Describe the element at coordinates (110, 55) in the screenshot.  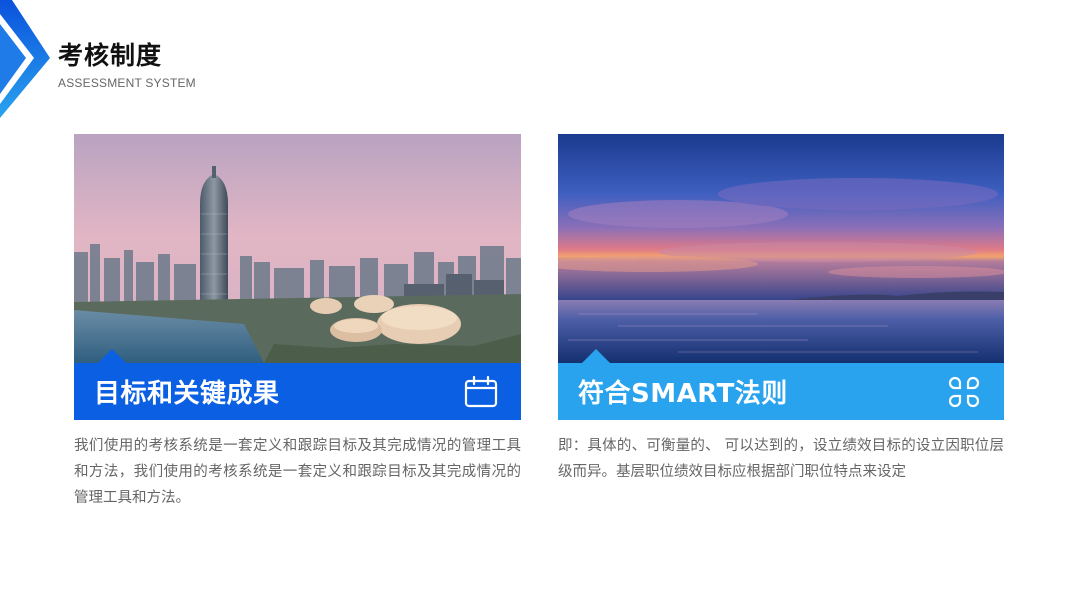
I see `page-title: 考核制度` at that location.